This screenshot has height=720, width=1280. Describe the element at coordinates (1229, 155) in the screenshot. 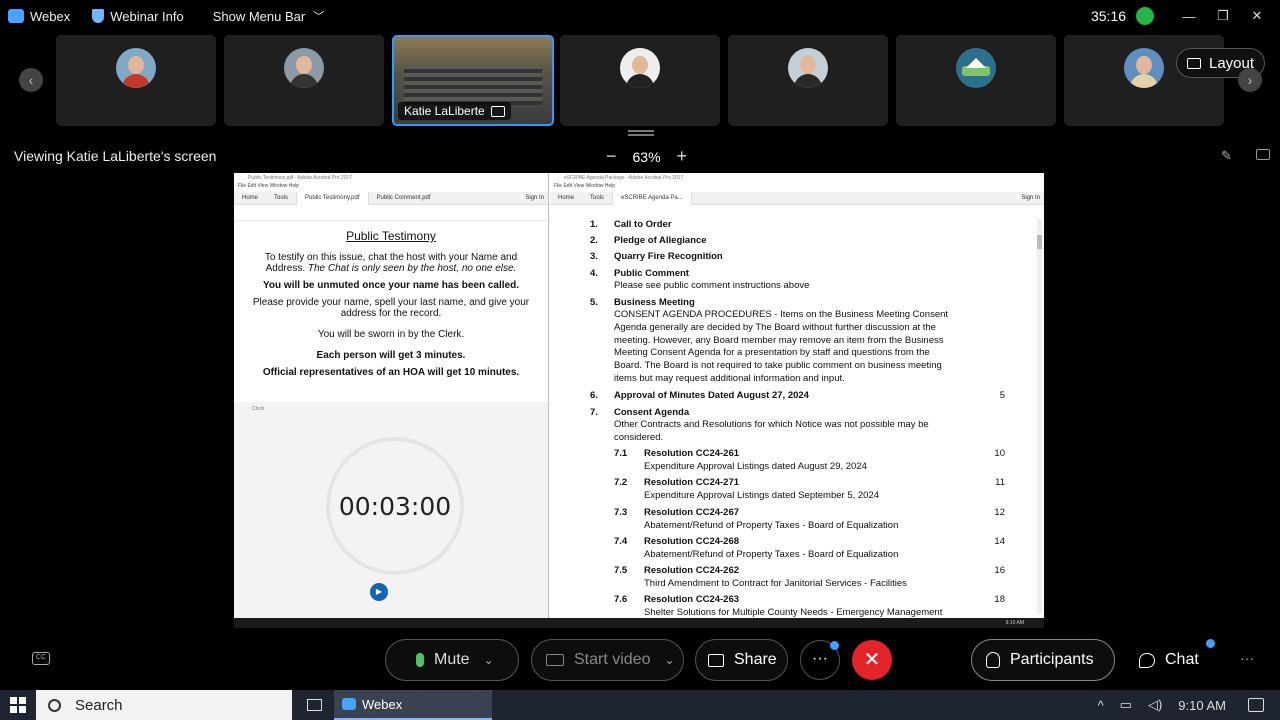

I see `annotate-icon: ✎` at that location.